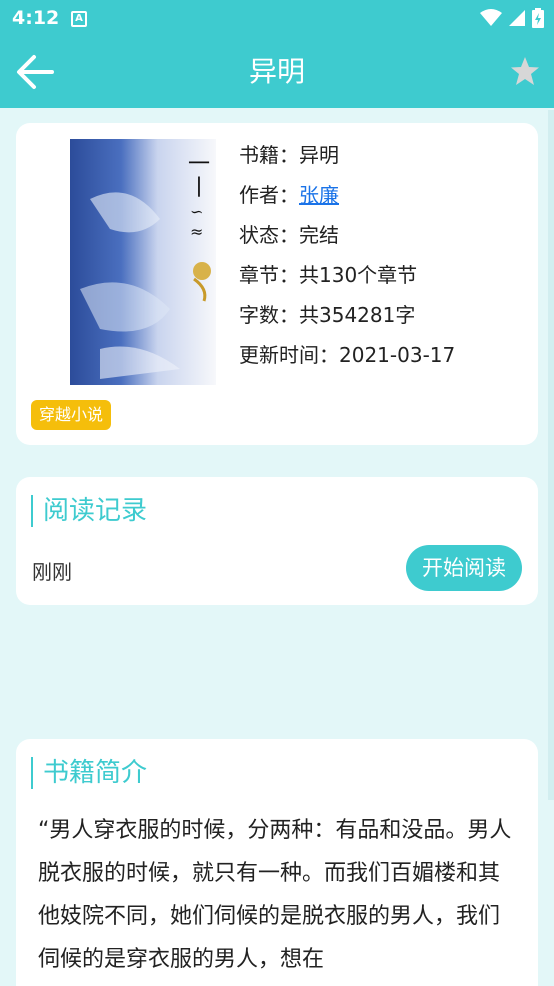 This screenshot has height=986, width=554. What do you see at coordinates (277, 18) in the screenshot?
I see `status-bar: 4:12 A` at bounding box center [277, 18].